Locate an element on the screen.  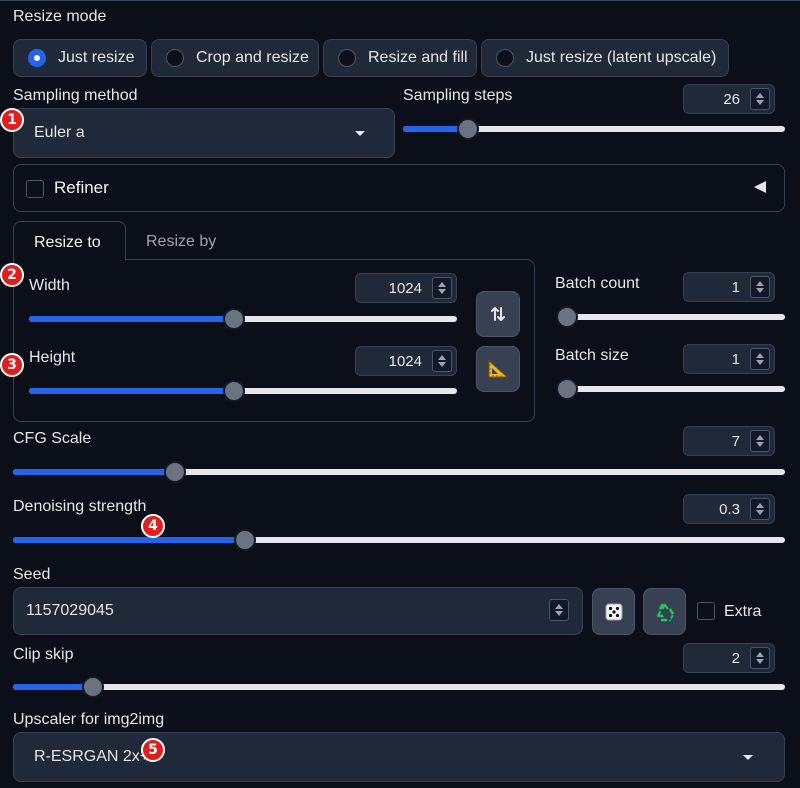
swap-dimensions-button is located at coordinates (498, 314).